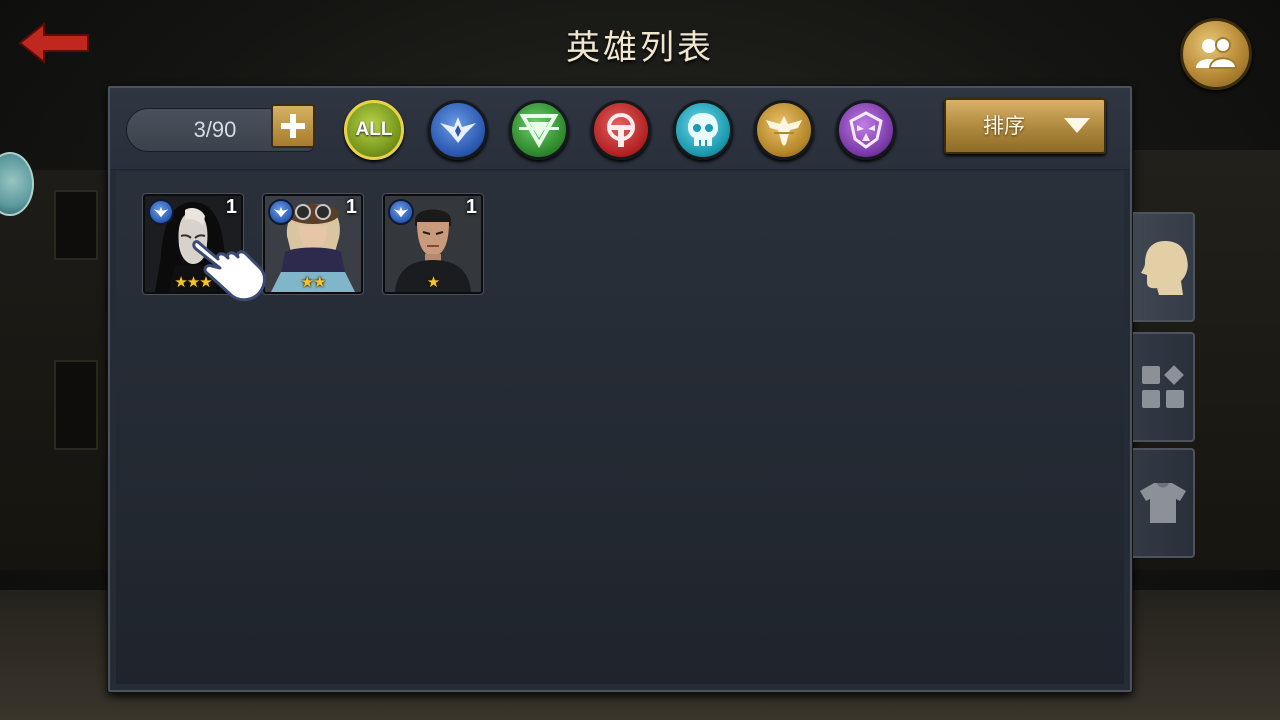 Image resolution: width=1280 pixels, height=720 pixels. I want to click on background-building-left, so click(55, 370).